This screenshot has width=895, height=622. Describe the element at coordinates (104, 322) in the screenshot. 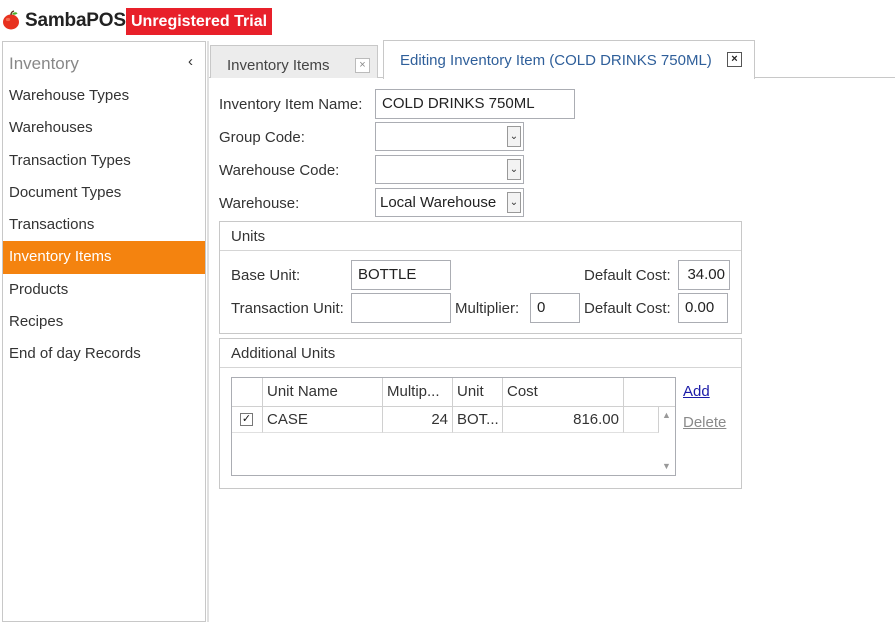

I see `sidebar-item-recipes: Recipes` at that location.